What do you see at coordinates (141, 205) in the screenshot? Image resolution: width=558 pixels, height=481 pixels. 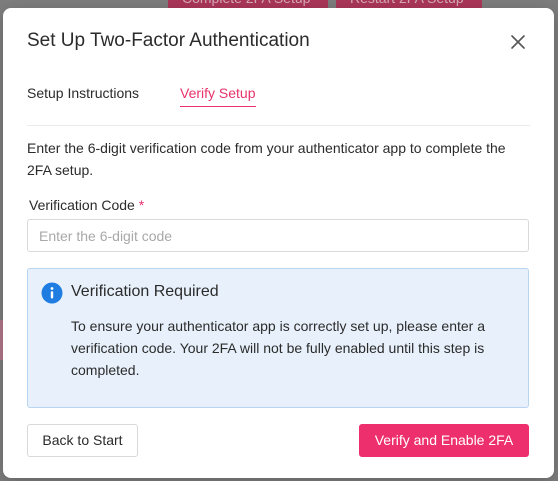 I see `required-marker: *` at bounding box center [141, 205].